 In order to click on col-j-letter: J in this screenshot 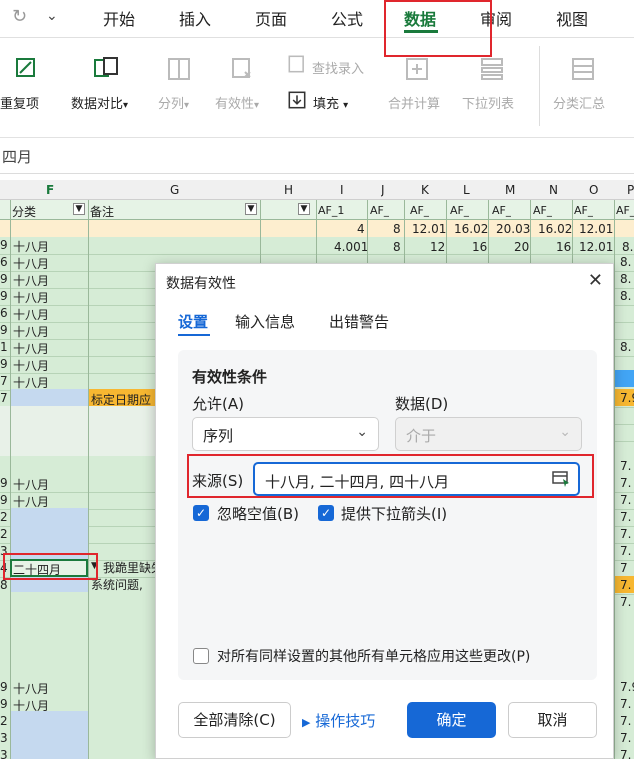, I will do `click(383, 190)`.